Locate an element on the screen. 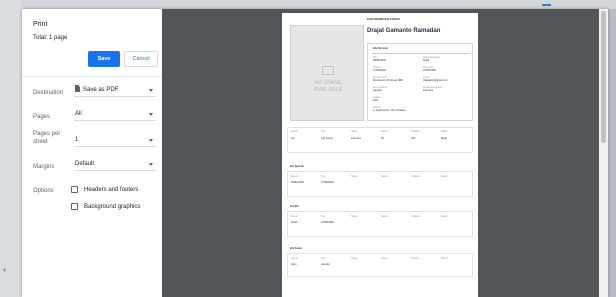  pages-value: All is located at coordinates (78, 114).